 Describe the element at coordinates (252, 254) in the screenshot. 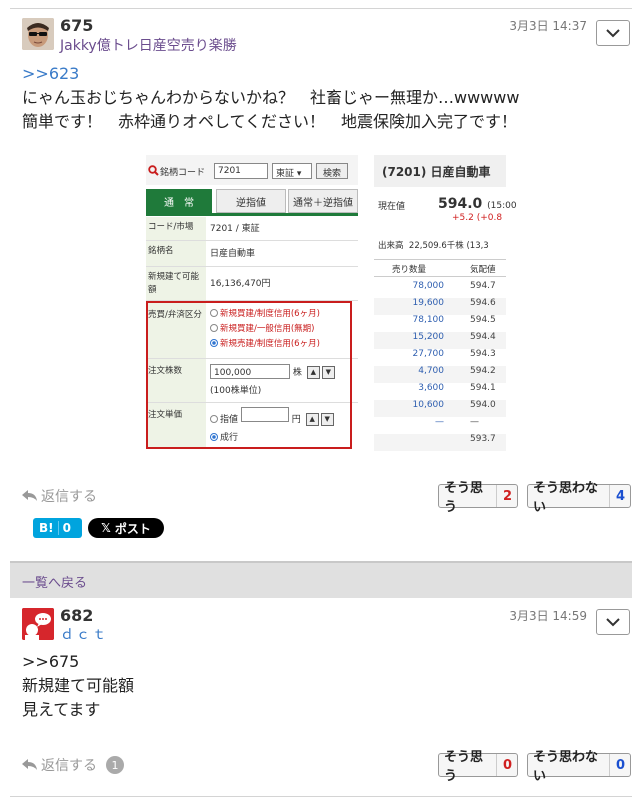

I see `row-name: 銘柄名 日産自動車` at that location.